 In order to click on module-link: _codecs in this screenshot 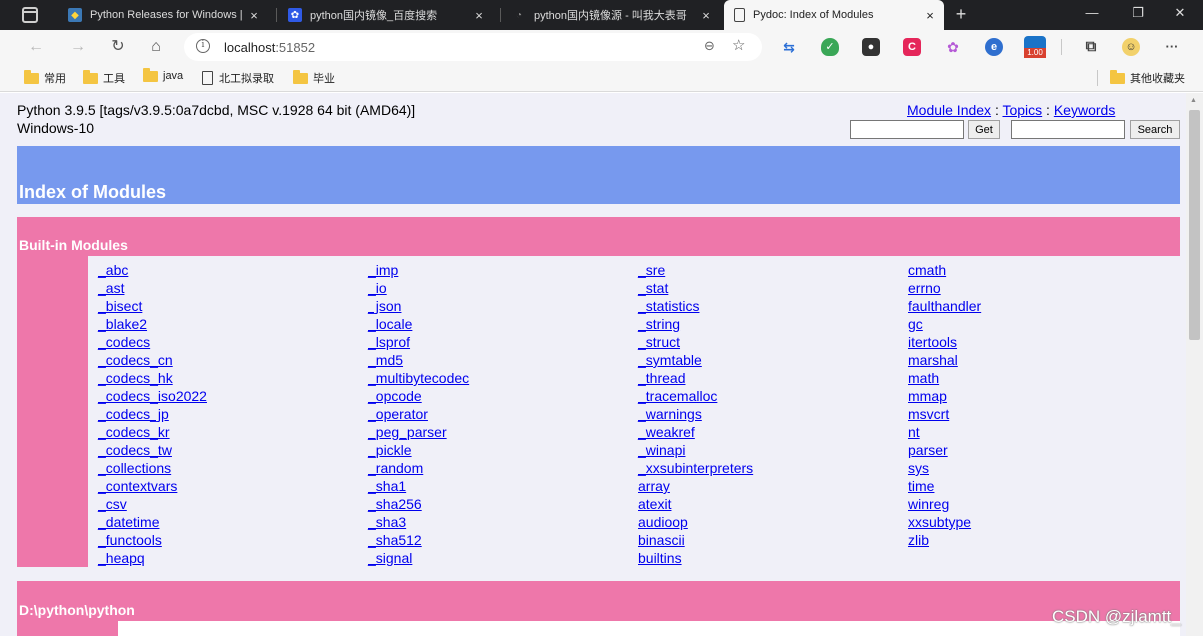, I will do `click(233, 342)`.